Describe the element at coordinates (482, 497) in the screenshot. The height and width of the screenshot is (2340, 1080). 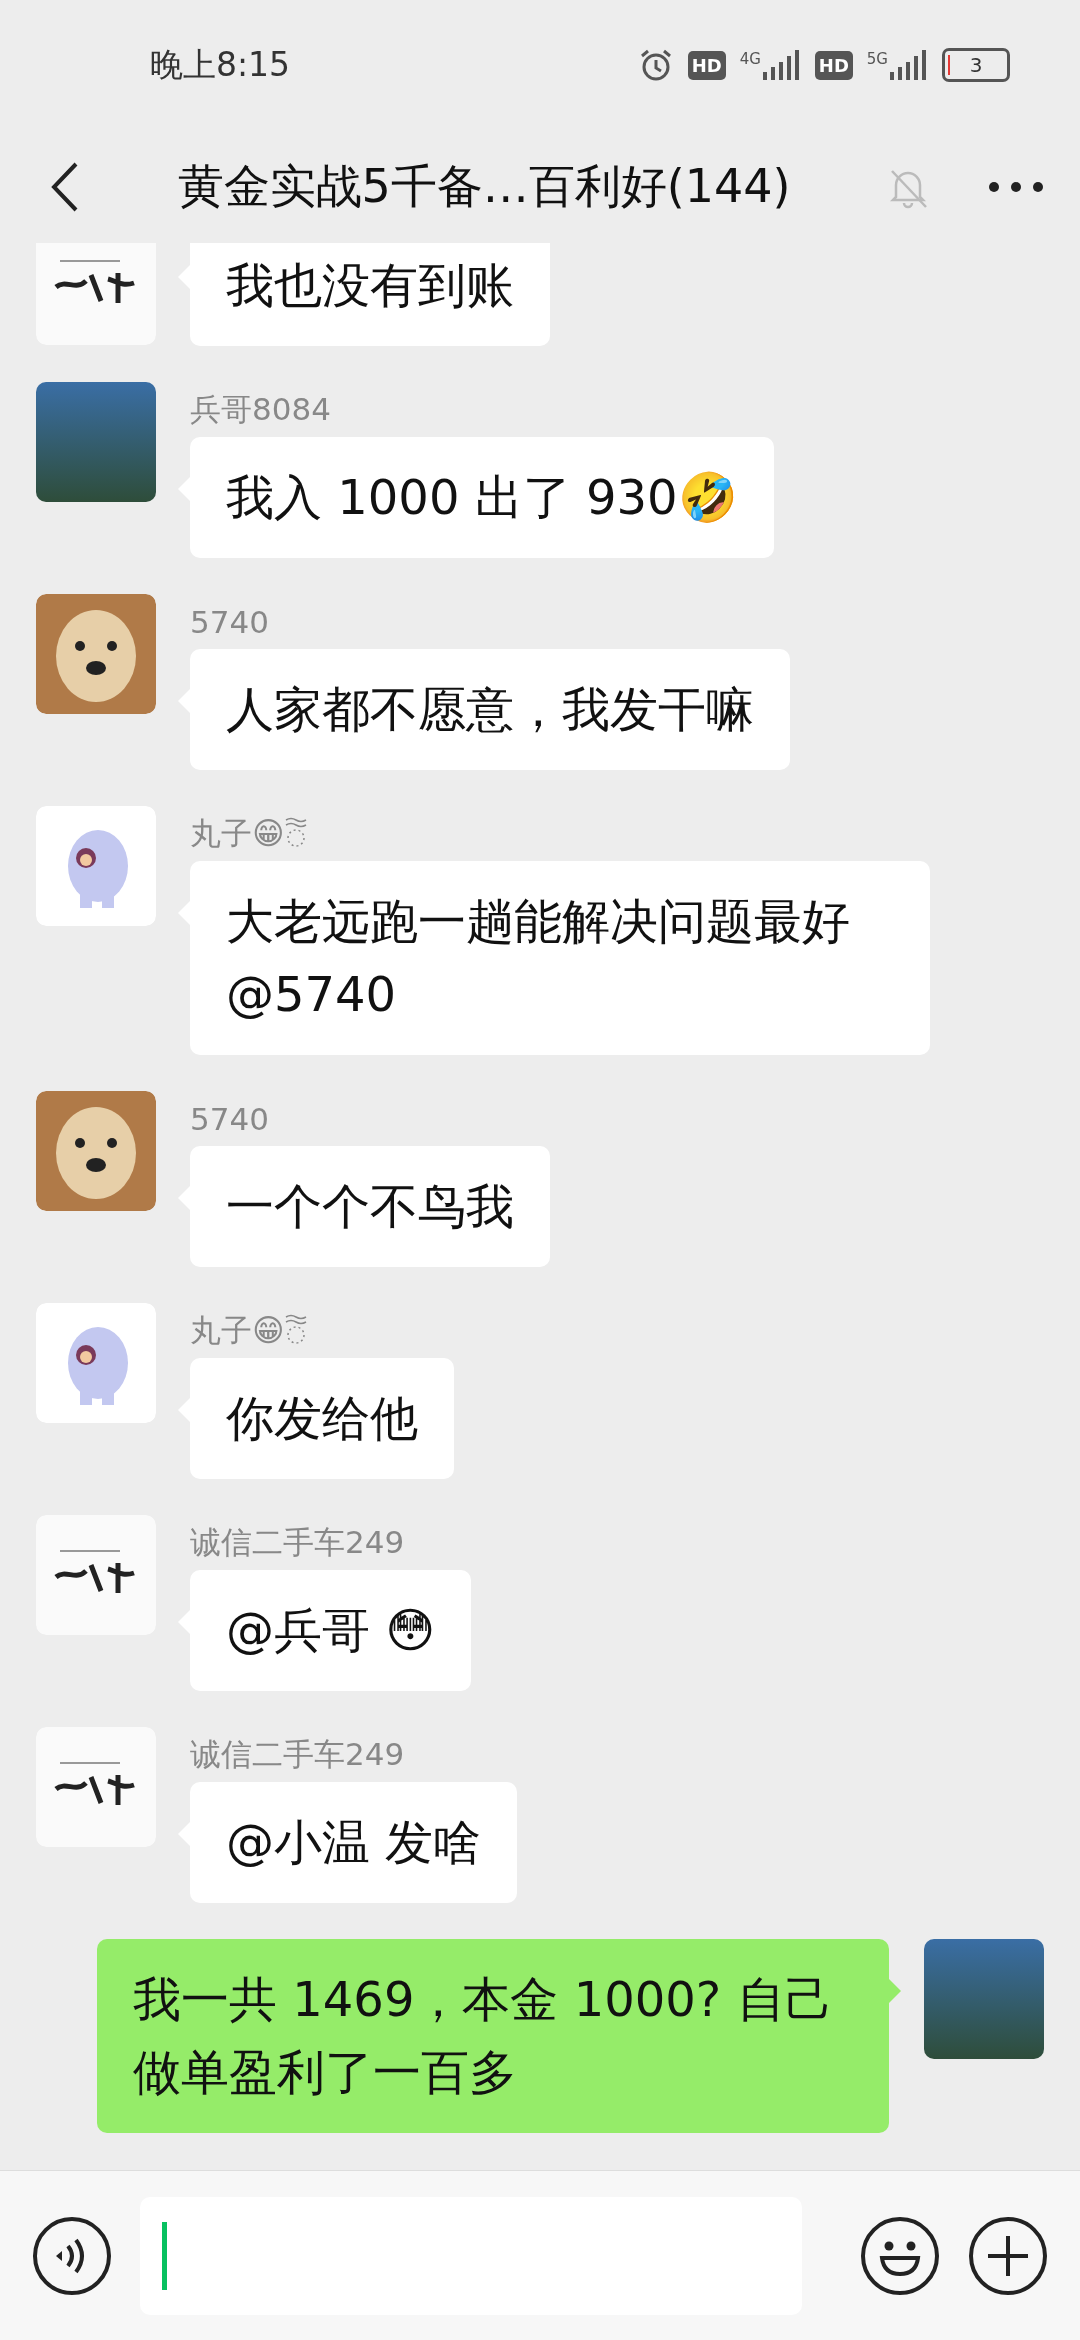
I see `message-bubble: 我入 1000 出了 930🤣` at that location.